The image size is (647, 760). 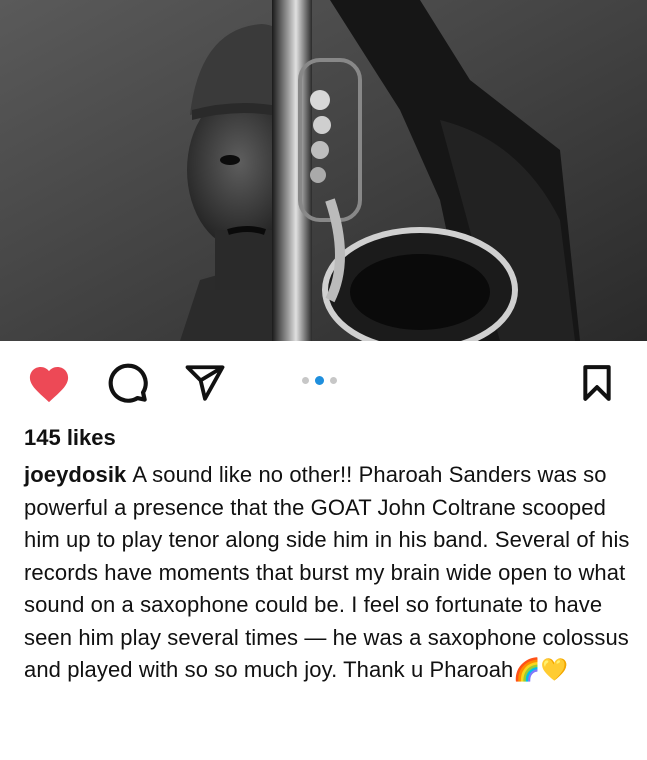 What do you see at coordinates (75, 474) in the screenshot?
I see `caption-username: joeydosik` at bounding box center [75, 474].